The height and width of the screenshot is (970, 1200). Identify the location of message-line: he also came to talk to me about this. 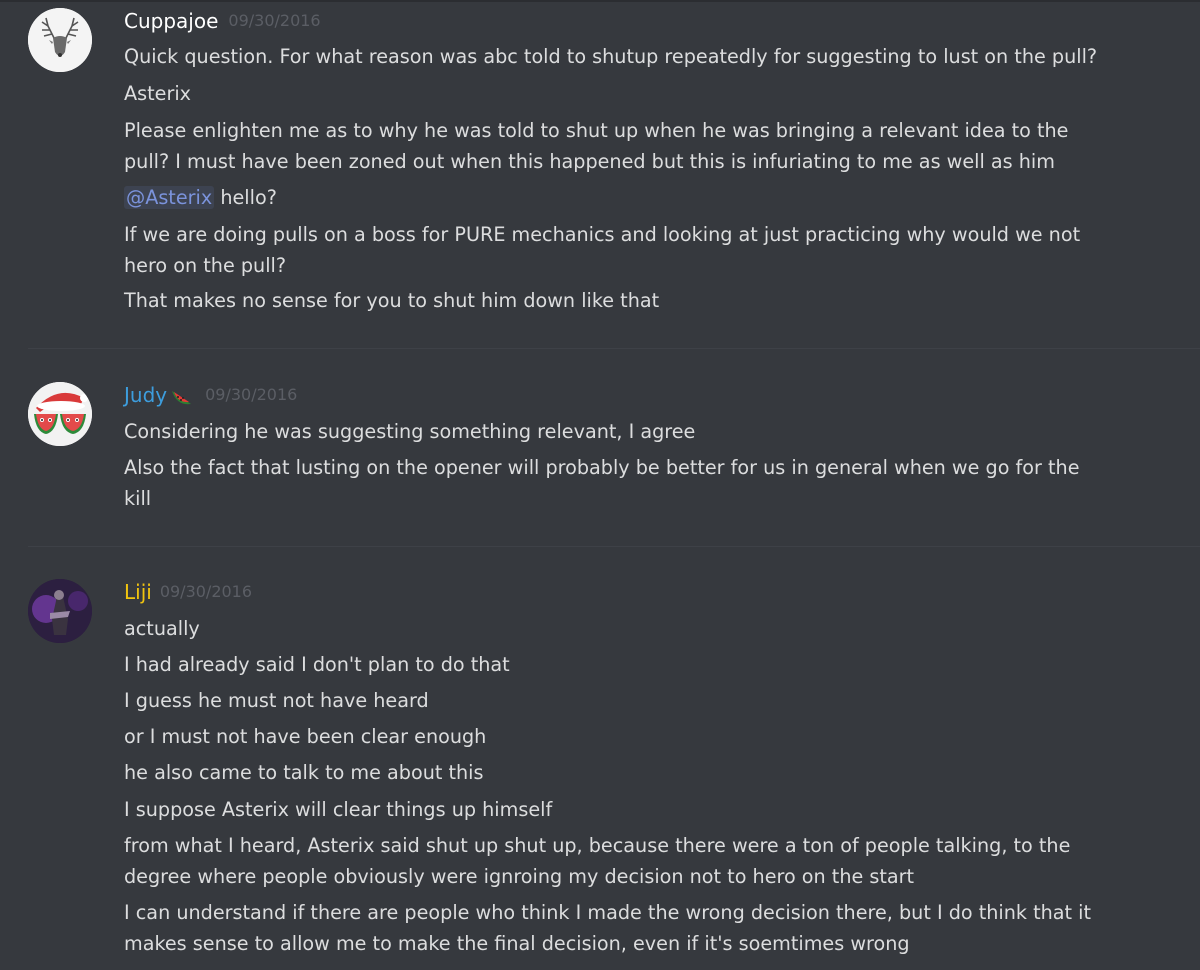
(304, 772).